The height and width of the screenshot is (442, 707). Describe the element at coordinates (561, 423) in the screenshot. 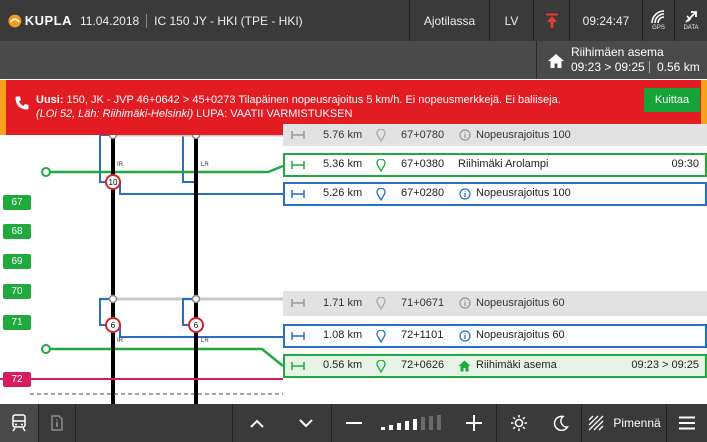

I see `night-mode-button` at that location.